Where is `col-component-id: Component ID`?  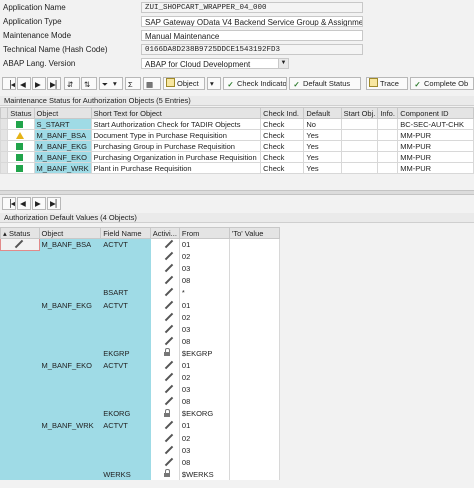
col-component-id: Component ID is located at coordinates (435, 113).